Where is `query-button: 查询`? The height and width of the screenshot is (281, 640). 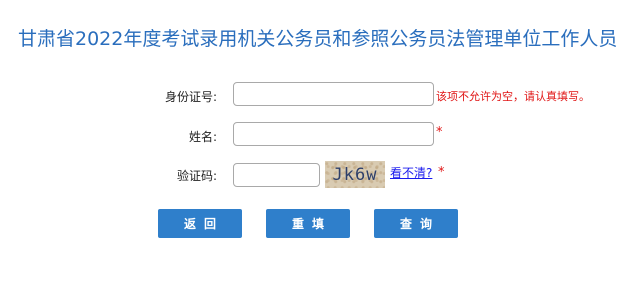
query-button: 查询 is located at coordinates (416, 223).